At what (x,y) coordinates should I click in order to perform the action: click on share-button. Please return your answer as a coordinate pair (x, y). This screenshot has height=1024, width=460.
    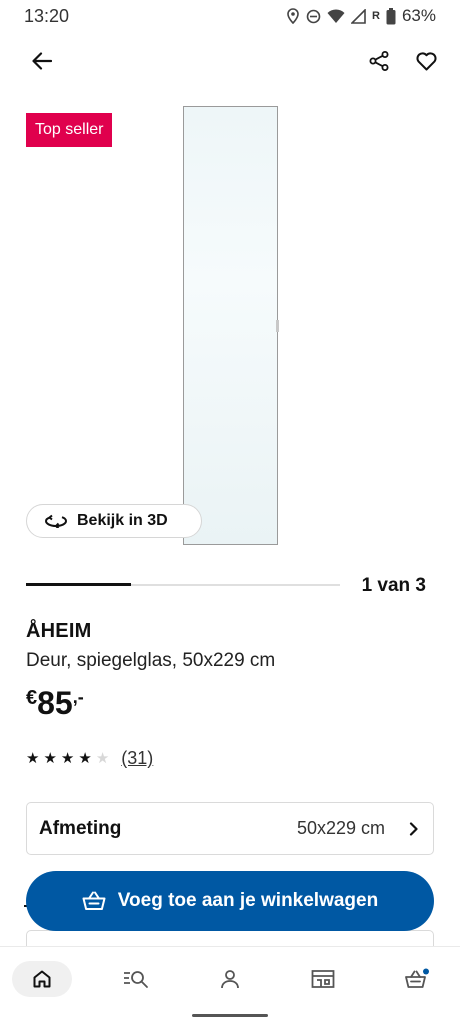
    Looking at the image, I should click on (379, 61).